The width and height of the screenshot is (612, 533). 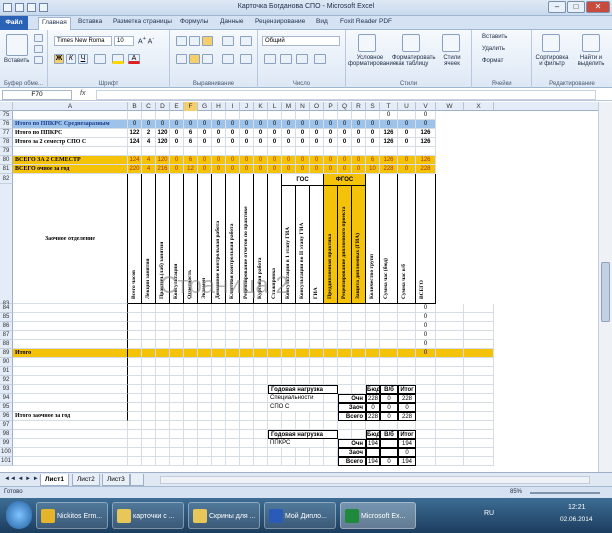 What do you see at coordinates (6, 434) in the screenshot?
I see `row-header-98: 98` at bounding box center [6, 434].